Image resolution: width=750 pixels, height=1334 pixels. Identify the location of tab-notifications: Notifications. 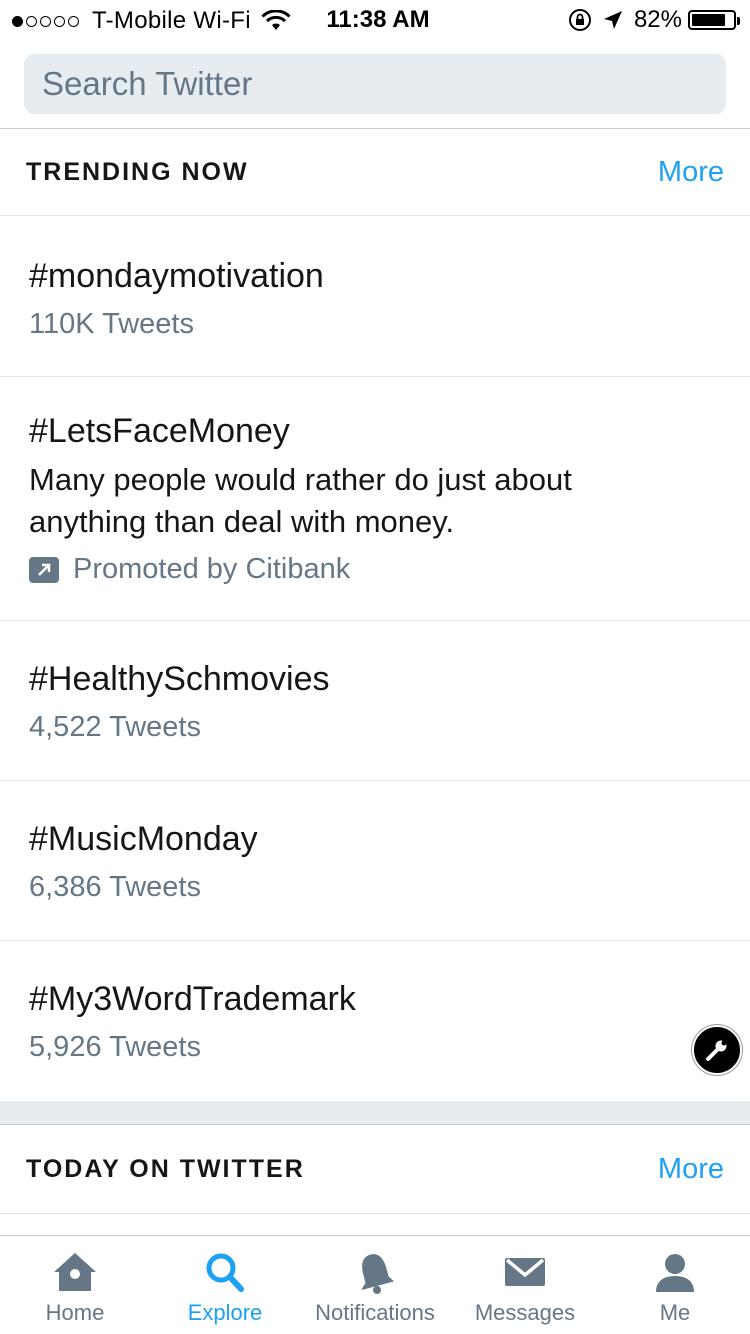
(375, 1285).